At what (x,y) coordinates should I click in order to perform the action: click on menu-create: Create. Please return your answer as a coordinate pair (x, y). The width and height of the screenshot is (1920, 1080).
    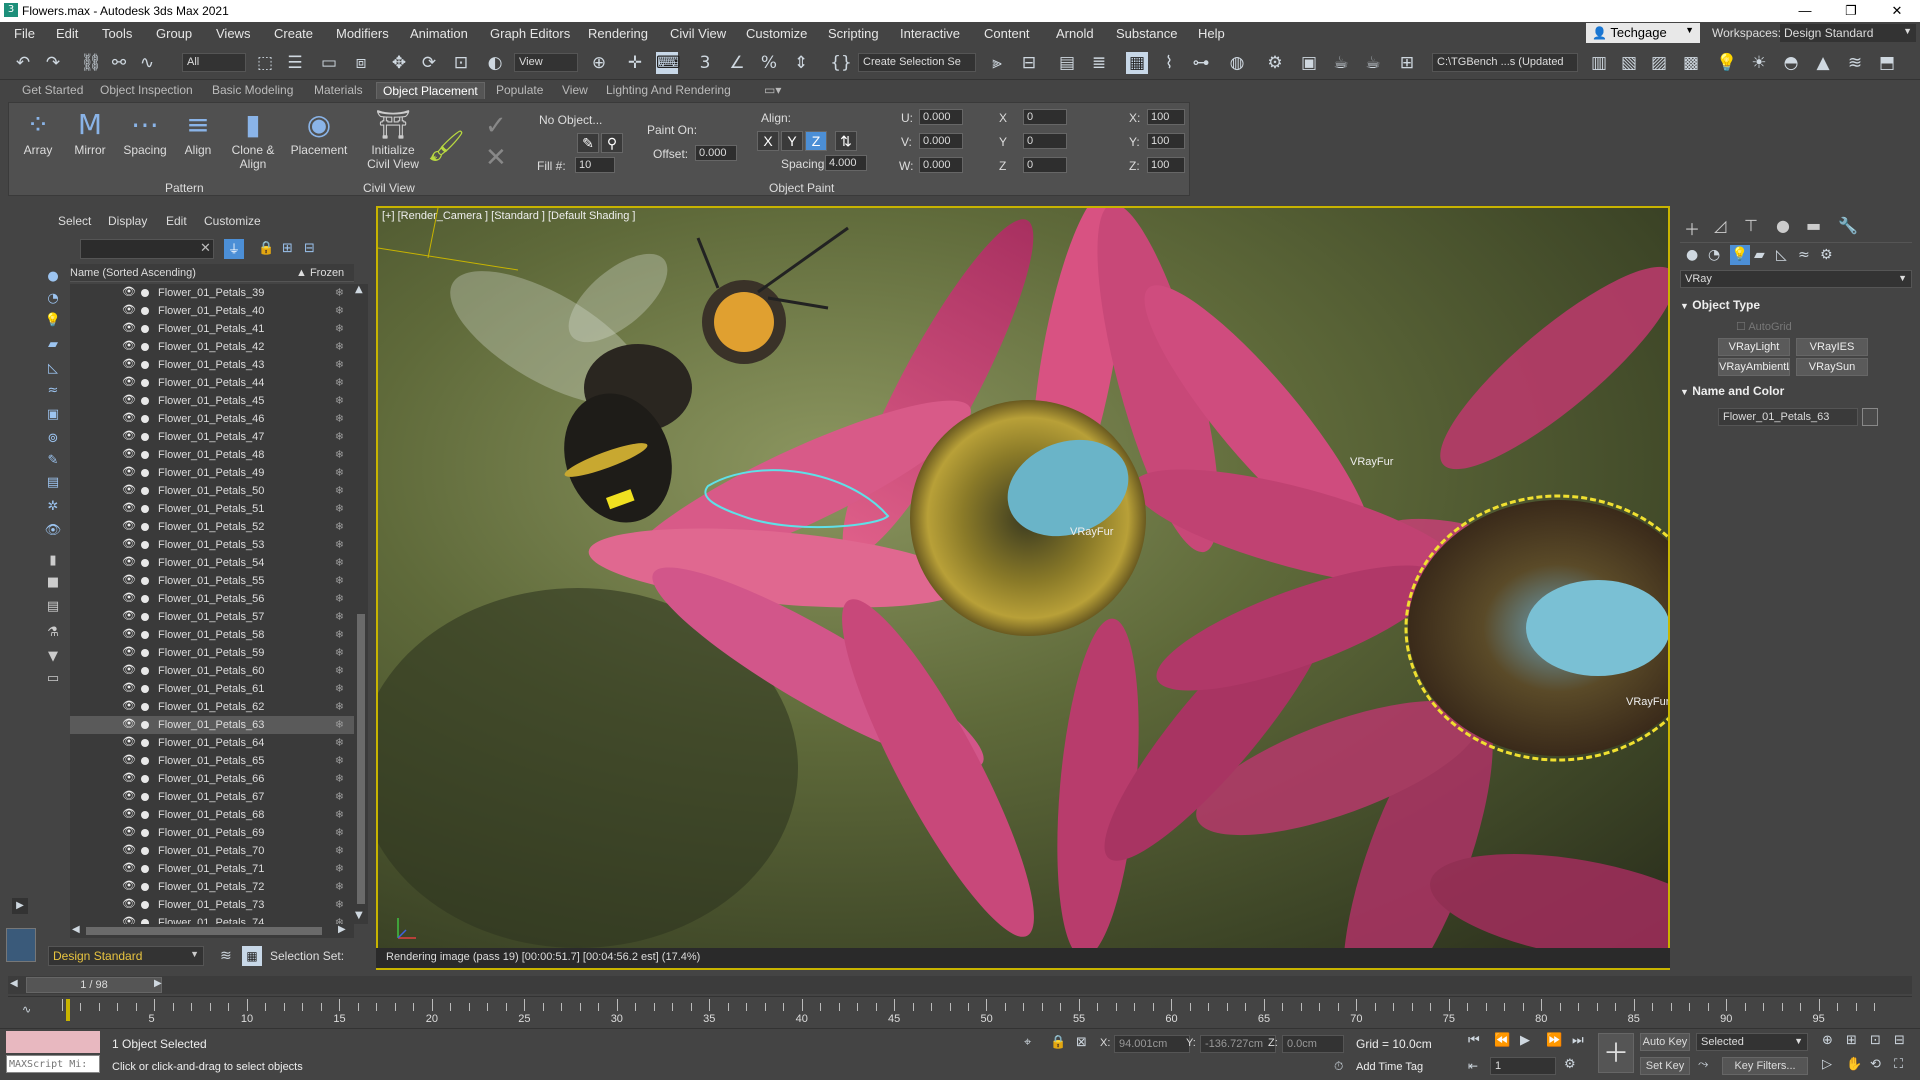
    Looking at the image, I should click on (293, 33).